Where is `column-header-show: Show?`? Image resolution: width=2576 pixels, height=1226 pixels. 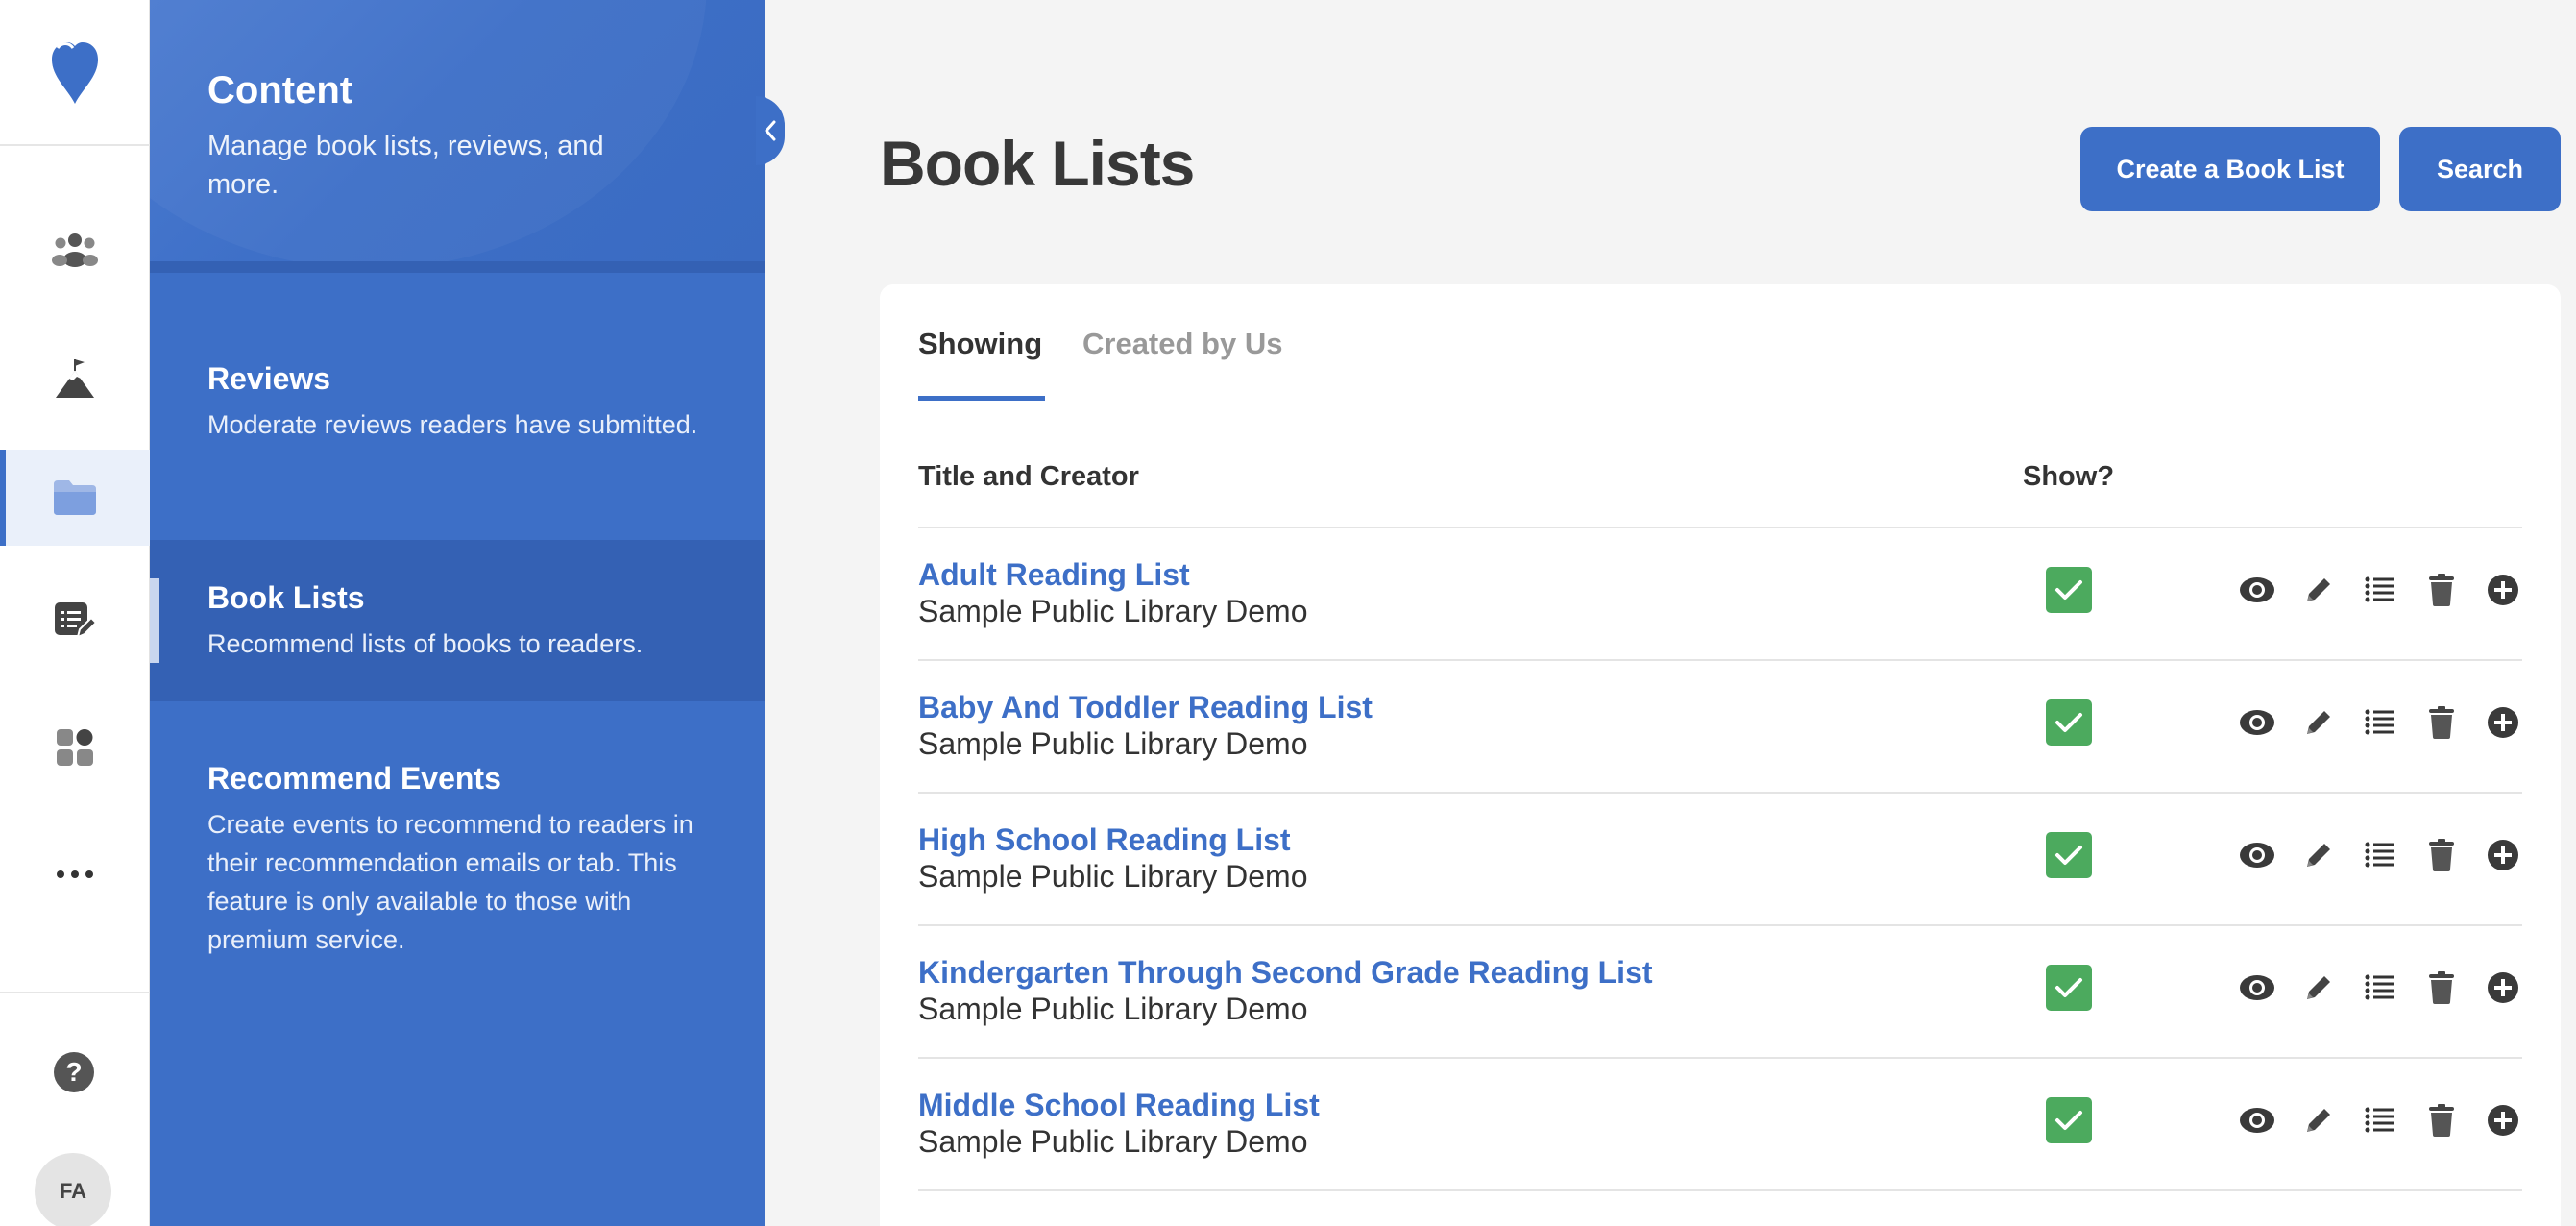
column-header-show: Show? is located at coordinates (2069, 476).